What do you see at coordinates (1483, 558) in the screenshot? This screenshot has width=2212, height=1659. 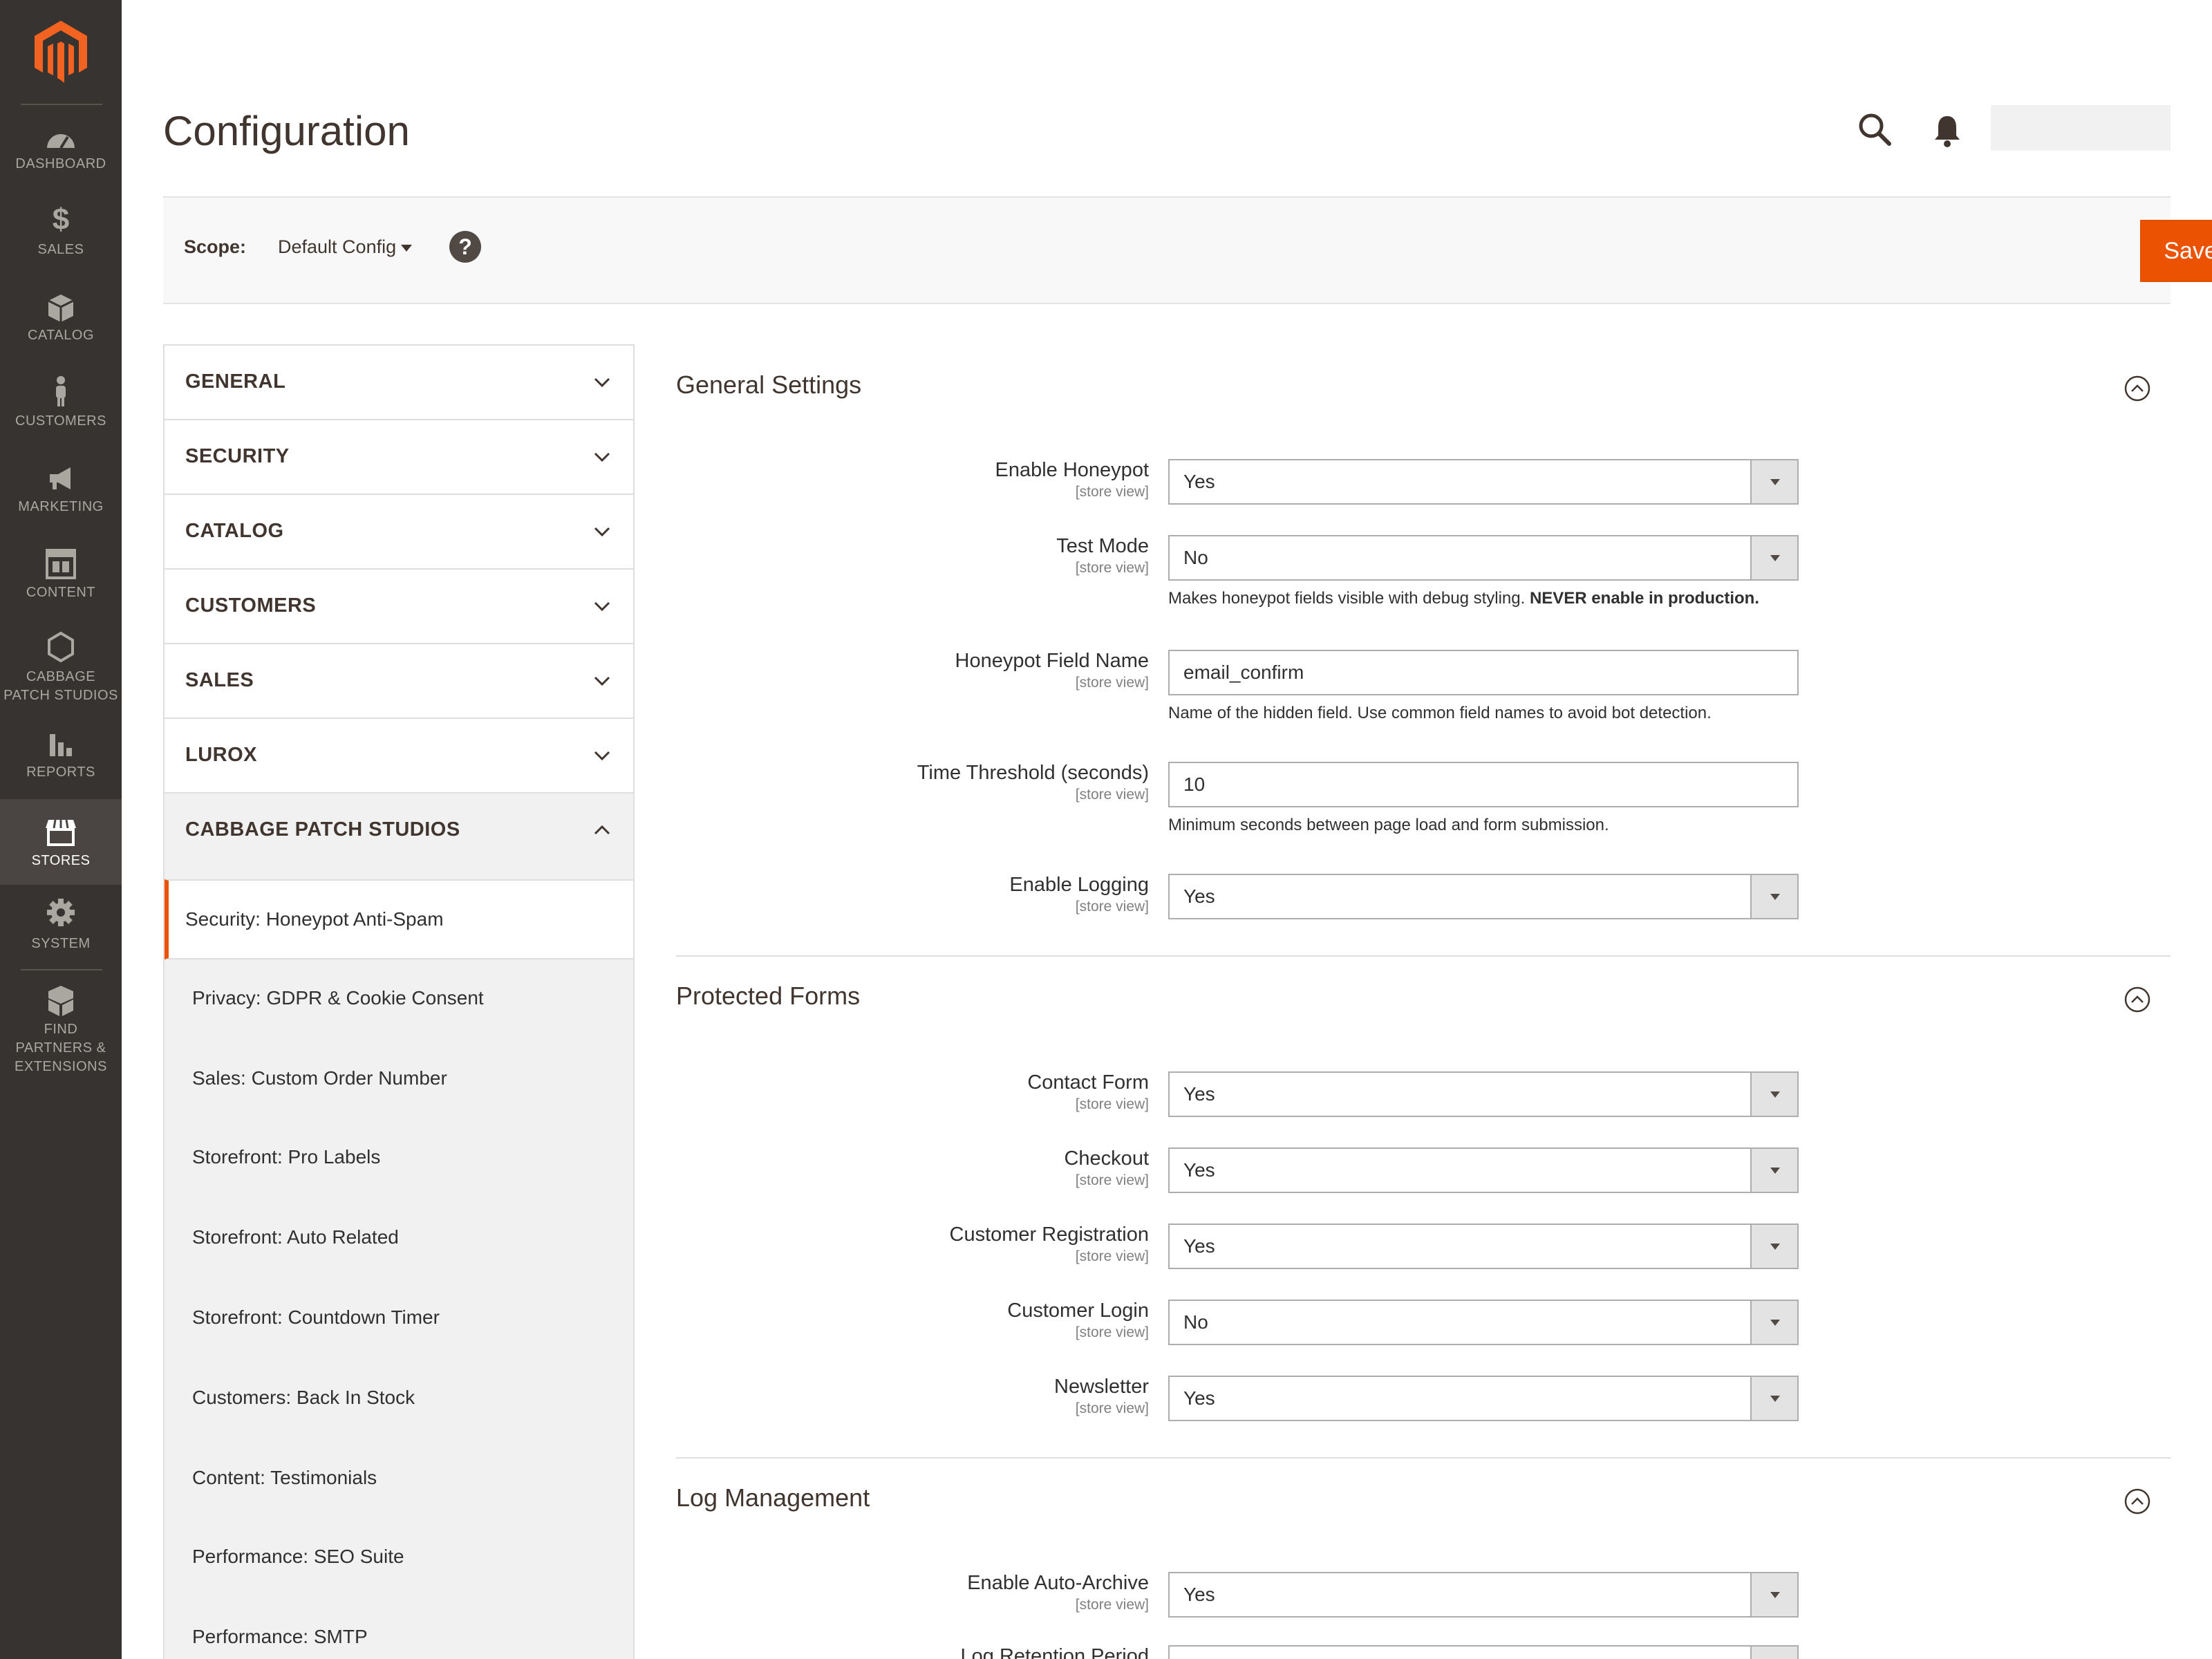 I see `test-mode-select: No` at bounding box center [1483, 558].